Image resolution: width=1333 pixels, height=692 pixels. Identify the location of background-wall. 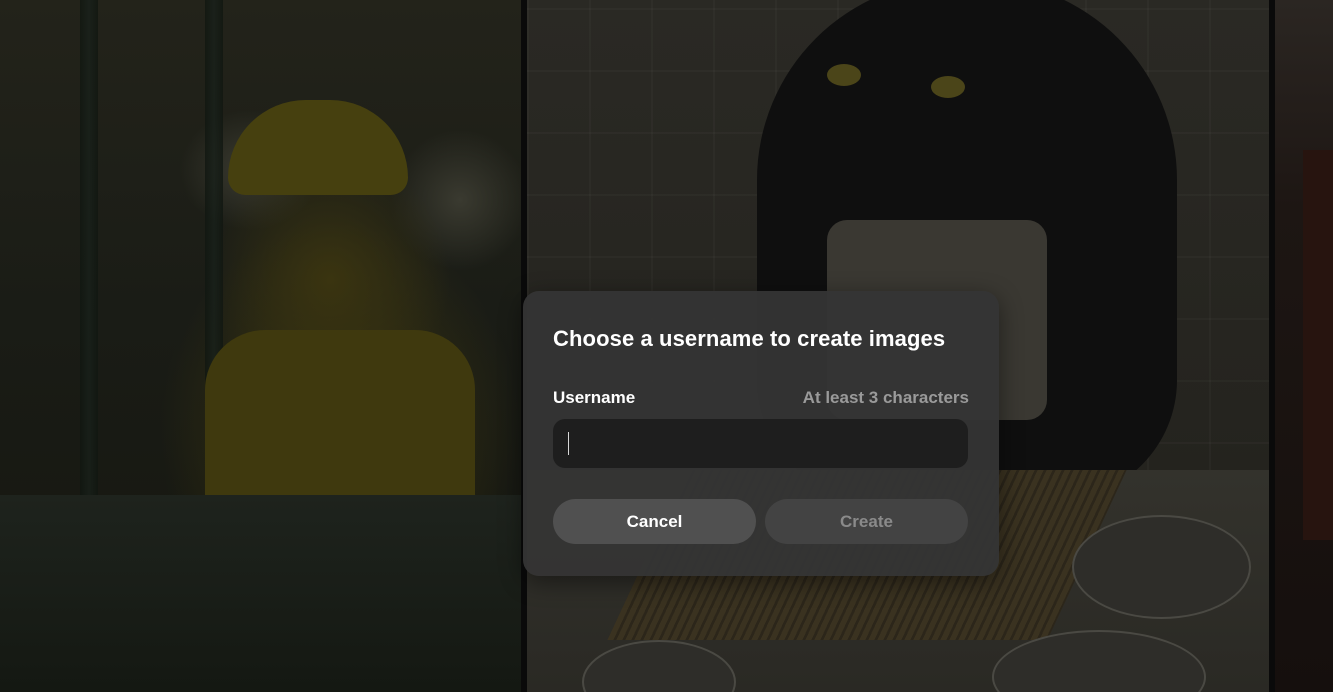
(1318, 345).